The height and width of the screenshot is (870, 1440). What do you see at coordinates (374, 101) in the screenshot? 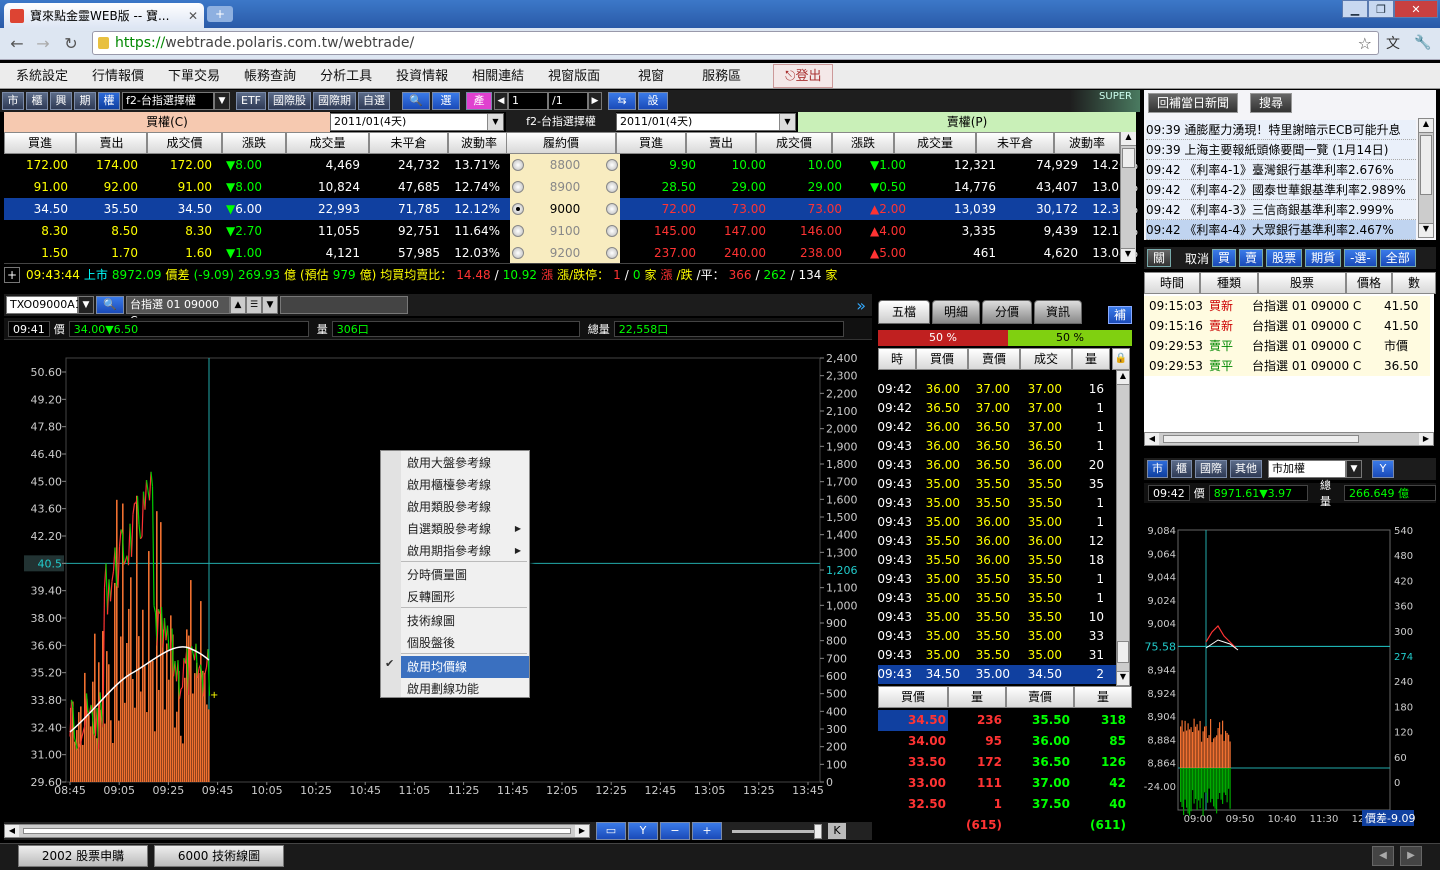
I see `market2-button-3: 自選` at bounding box center [374, 101].